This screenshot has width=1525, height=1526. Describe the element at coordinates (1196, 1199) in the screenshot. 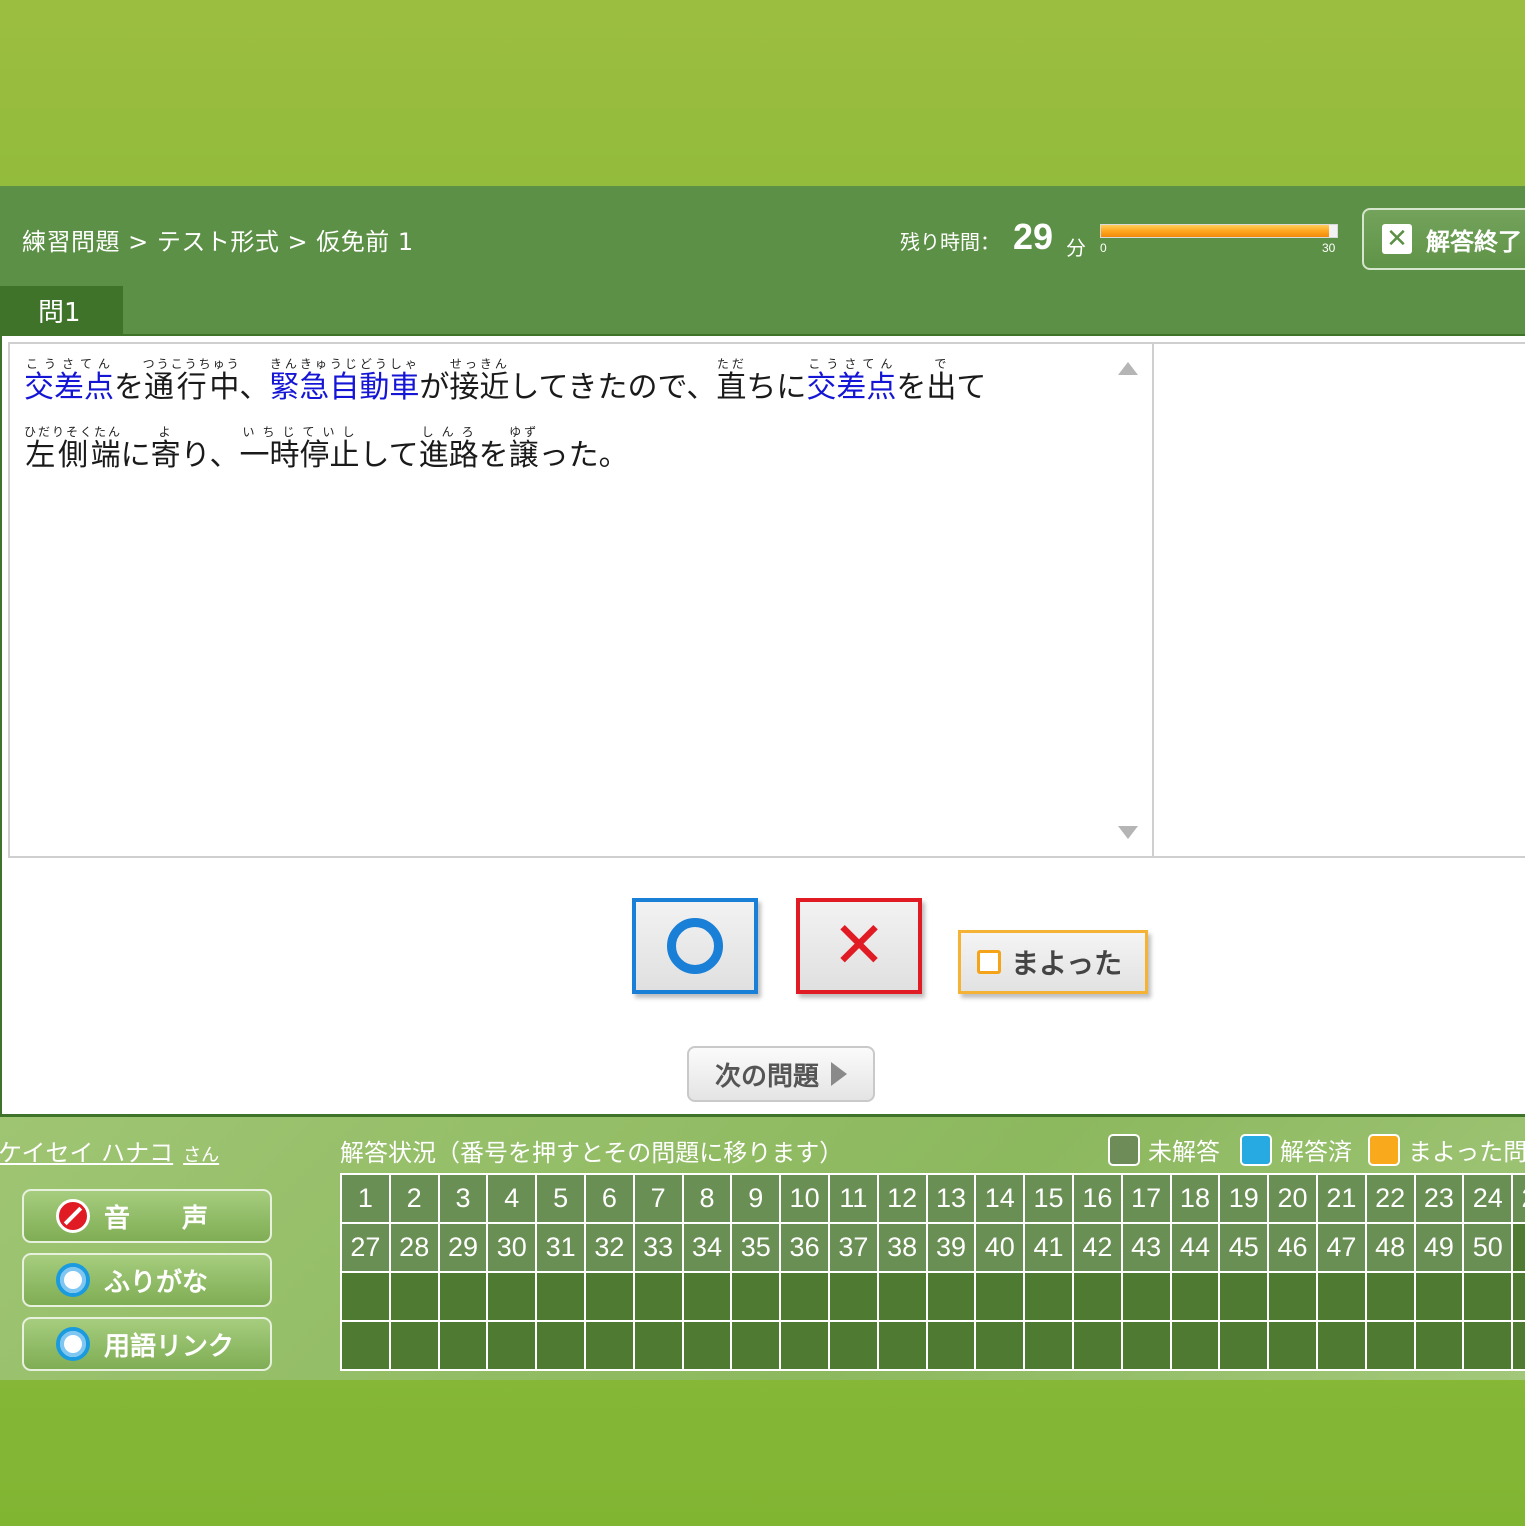

I see `question-number-cell: 18` at that location.